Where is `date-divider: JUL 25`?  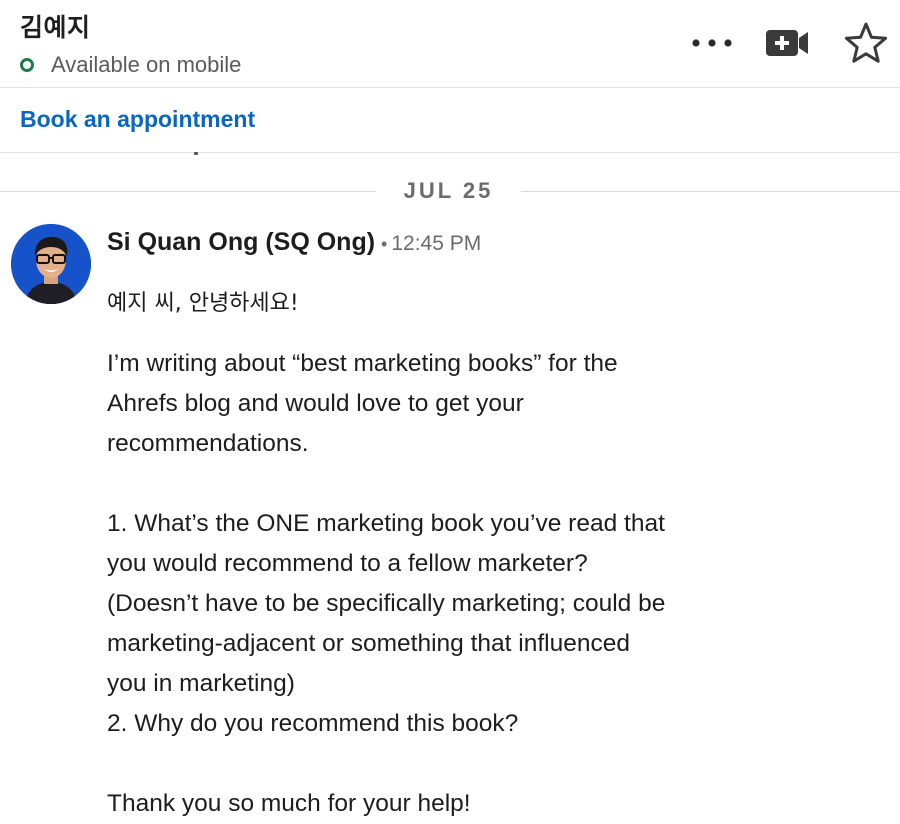 date-divider: JUL 25 is located at coordinates (450, 192).